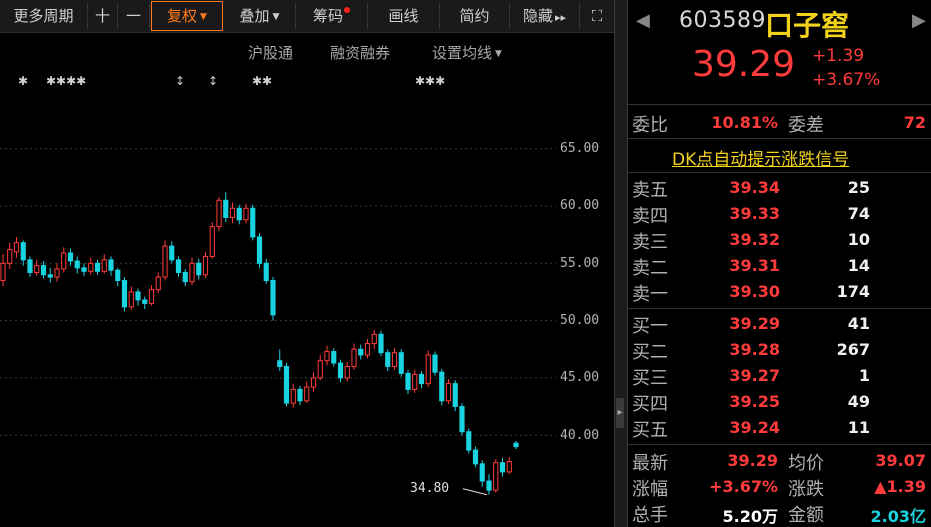 The height and width of the screenshot is (527, 931). Describe the element at coordinates (779, 325) in the screenshot. I see `bid-row: 买一 39.29 41` at that location.